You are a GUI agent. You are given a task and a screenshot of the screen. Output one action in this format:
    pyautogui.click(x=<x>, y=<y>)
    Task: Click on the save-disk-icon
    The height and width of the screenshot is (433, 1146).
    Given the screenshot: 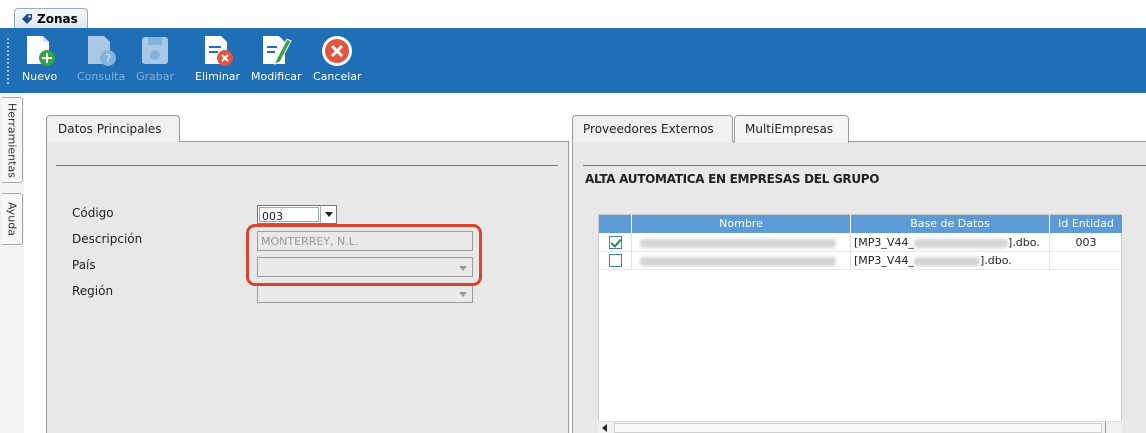 What is the action you would take?
    pyautogui.click(x=155, y=50)
    